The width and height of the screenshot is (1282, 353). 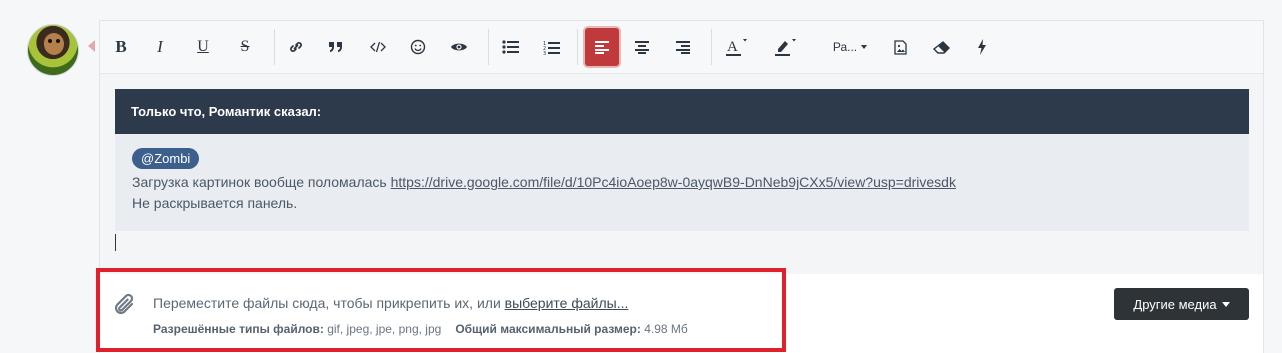 What do you see at coordinates (548, 329) in the screenshot?
I see `max-size-label: Общий максимальный размер:` at bounding box center [548, 329].